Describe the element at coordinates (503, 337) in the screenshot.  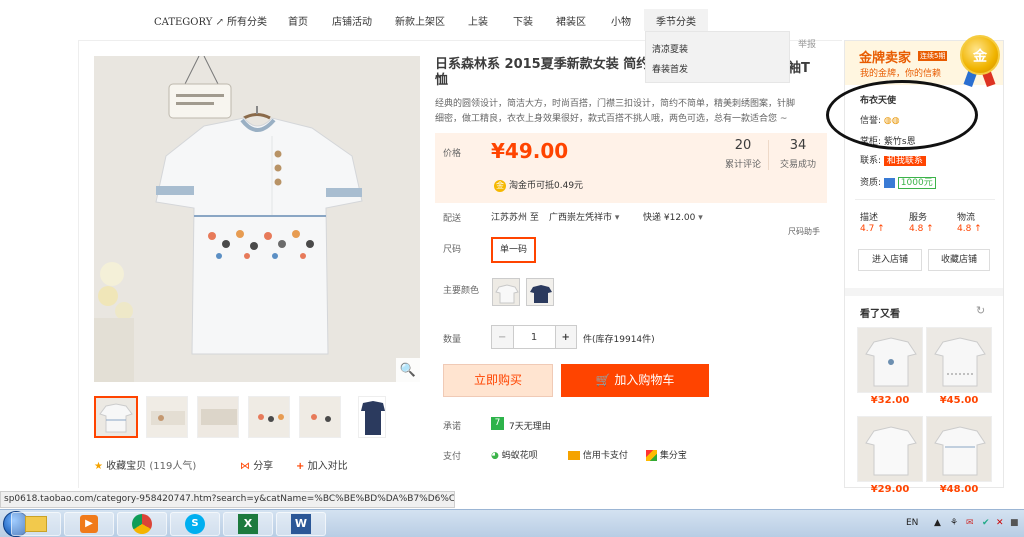
I see `qty-minus-button: −` at that location.